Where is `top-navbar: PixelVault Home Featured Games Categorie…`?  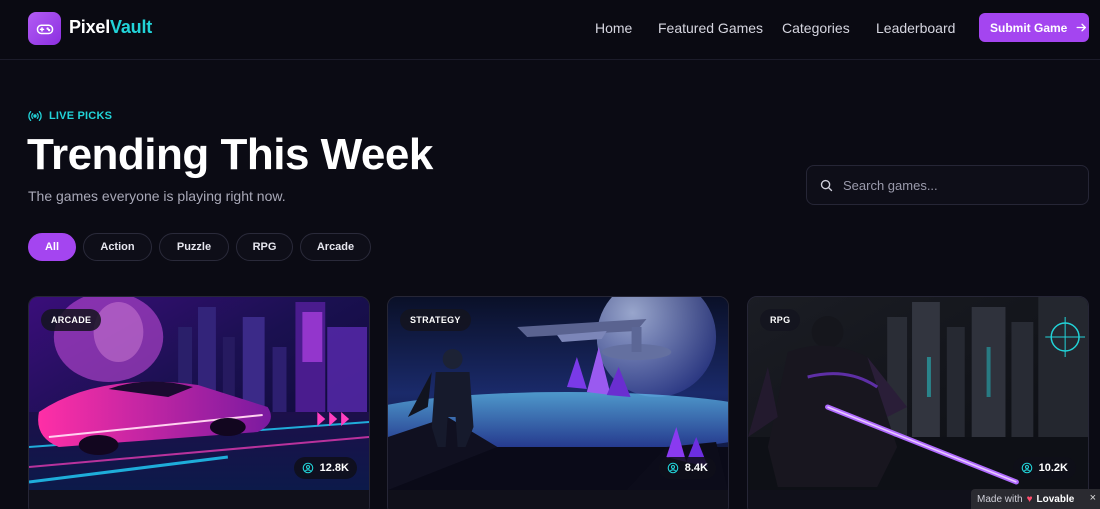
top-navbar: PixelVault Home Featured Games Categorie… is located at coordinates (550, 30).